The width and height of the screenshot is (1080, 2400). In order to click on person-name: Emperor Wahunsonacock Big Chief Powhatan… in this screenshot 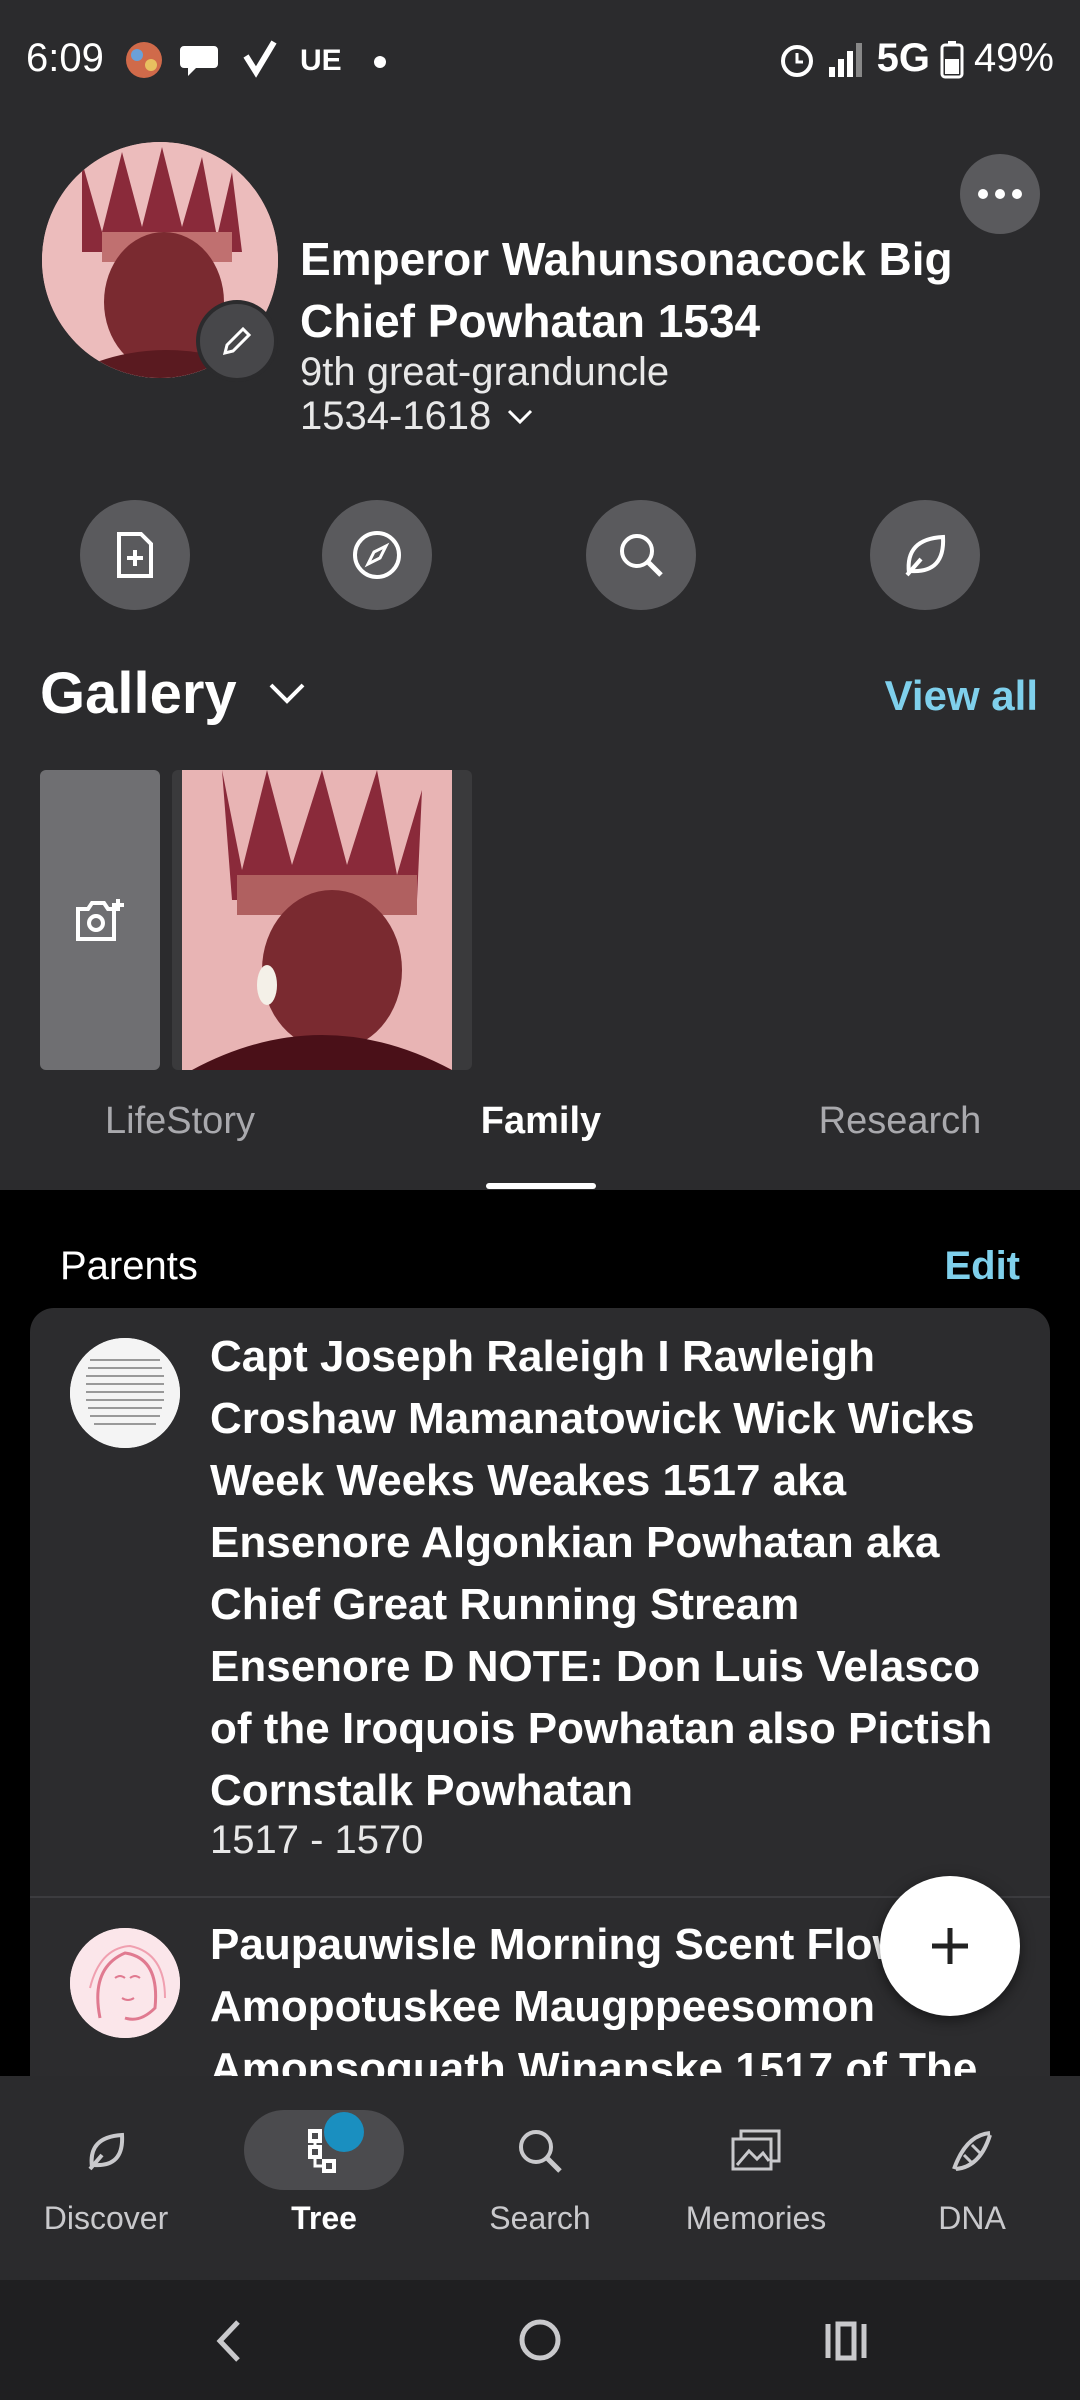, I will do `click(626, 290)`.